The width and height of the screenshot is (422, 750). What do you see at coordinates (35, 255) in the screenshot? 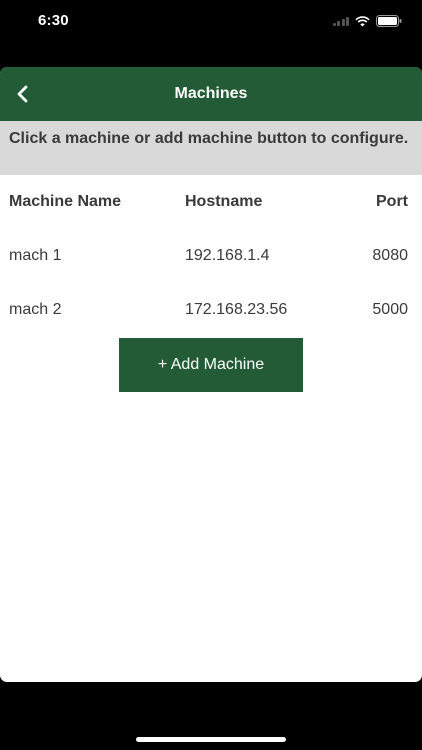
I see `machine-name: mach 1` at bounding box center [35, 255].